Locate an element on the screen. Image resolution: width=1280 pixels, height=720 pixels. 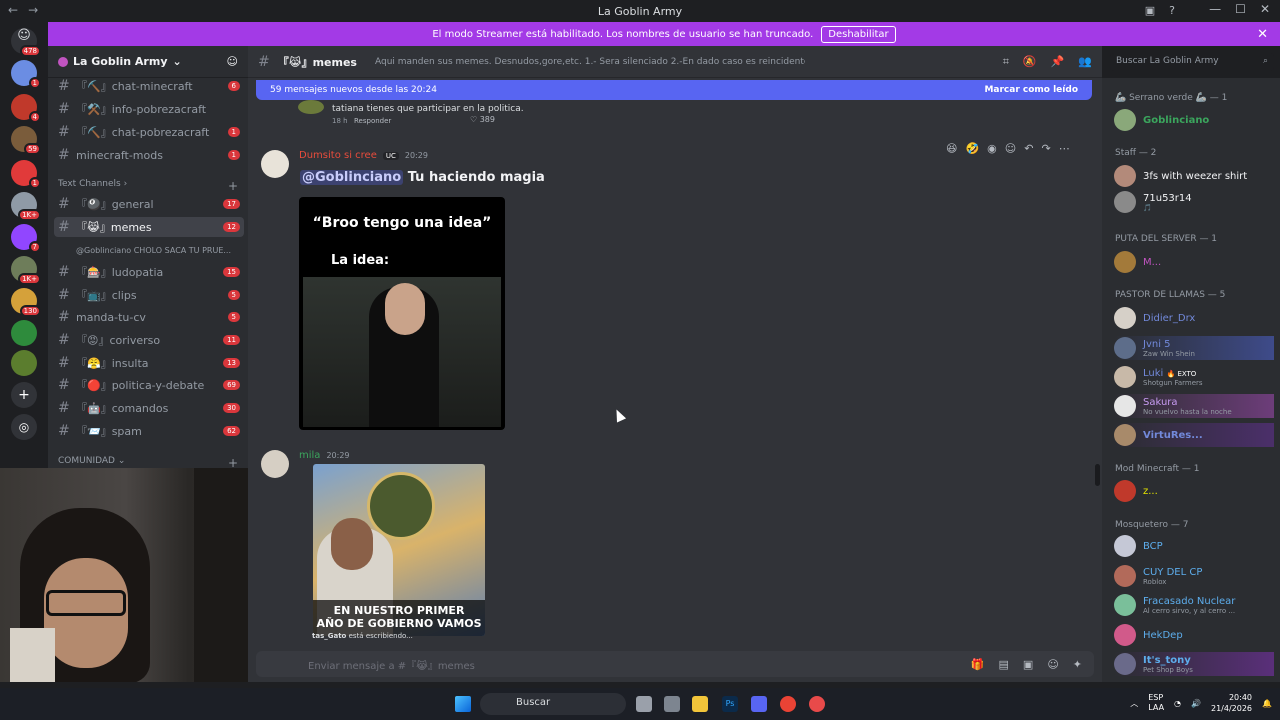
message-author: Dumsito si cree is located at coordinates (338, 155).